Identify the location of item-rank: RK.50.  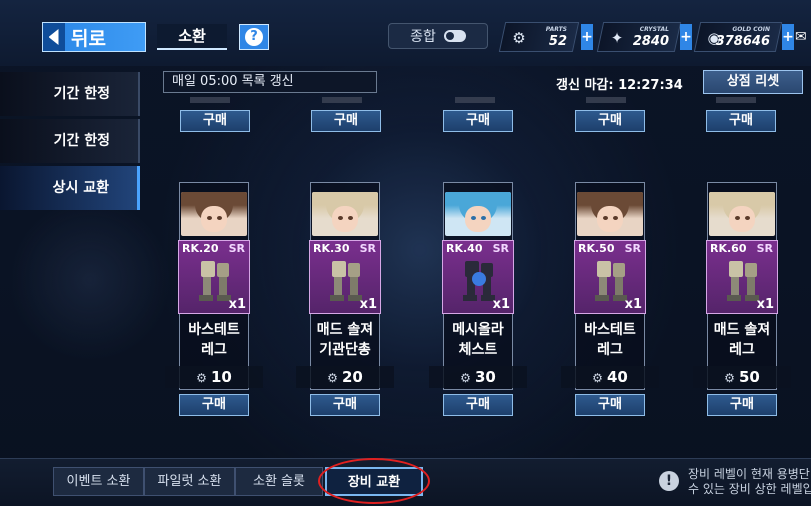
(596, 248).